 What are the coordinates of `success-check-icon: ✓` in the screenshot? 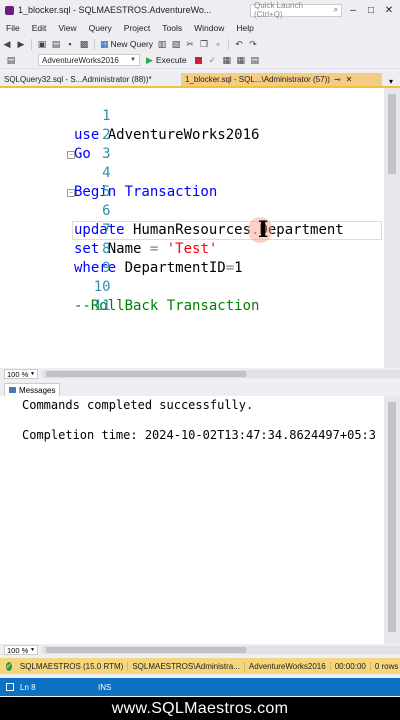 It's located at (9, 666).